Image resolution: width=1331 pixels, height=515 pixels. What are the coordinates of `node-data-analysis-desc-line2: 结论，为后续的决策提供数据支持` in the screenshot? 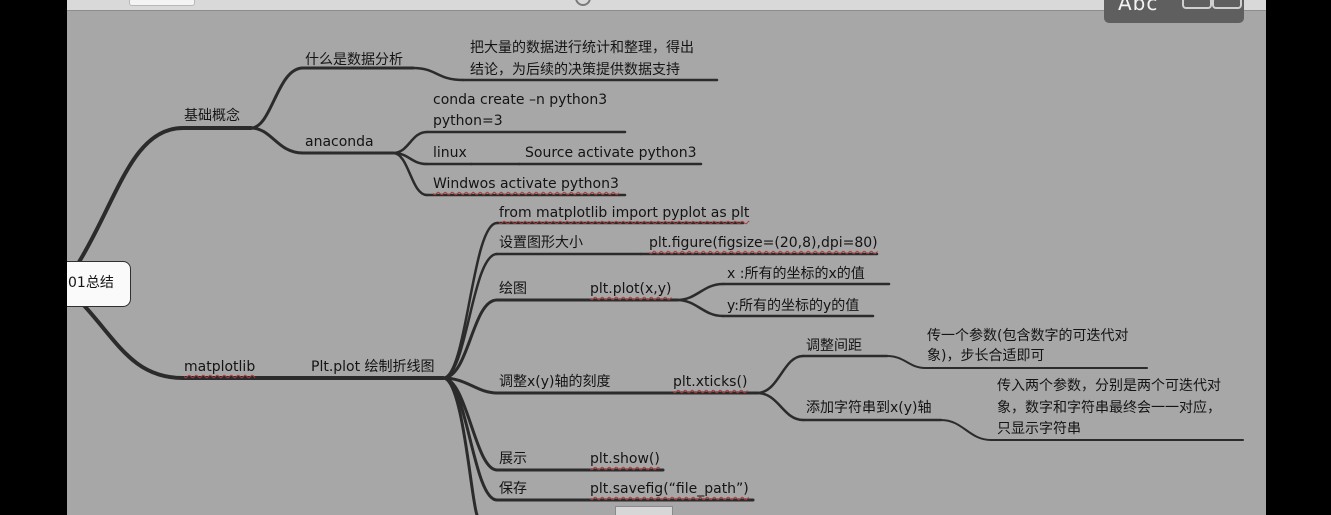 It's located at (575, 70).